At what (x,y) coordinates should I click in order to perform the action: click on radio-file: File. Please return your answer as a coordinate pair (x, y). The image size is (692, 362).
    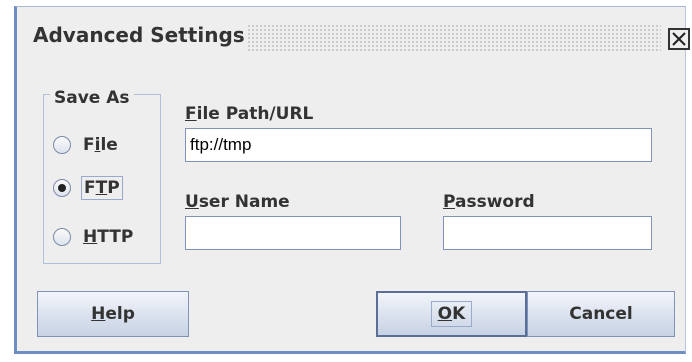
    Looking at the image, I should click on (86, 145).